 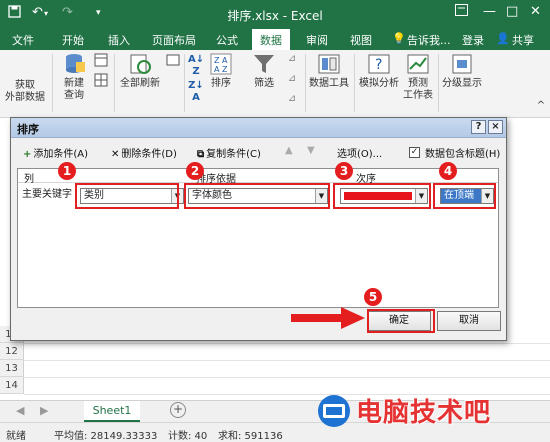 What do you see at coordinates (196, 66) in the screenshot?
I see `sort-ascending-icon: A↓ Z` at bounding box center [196, 66].